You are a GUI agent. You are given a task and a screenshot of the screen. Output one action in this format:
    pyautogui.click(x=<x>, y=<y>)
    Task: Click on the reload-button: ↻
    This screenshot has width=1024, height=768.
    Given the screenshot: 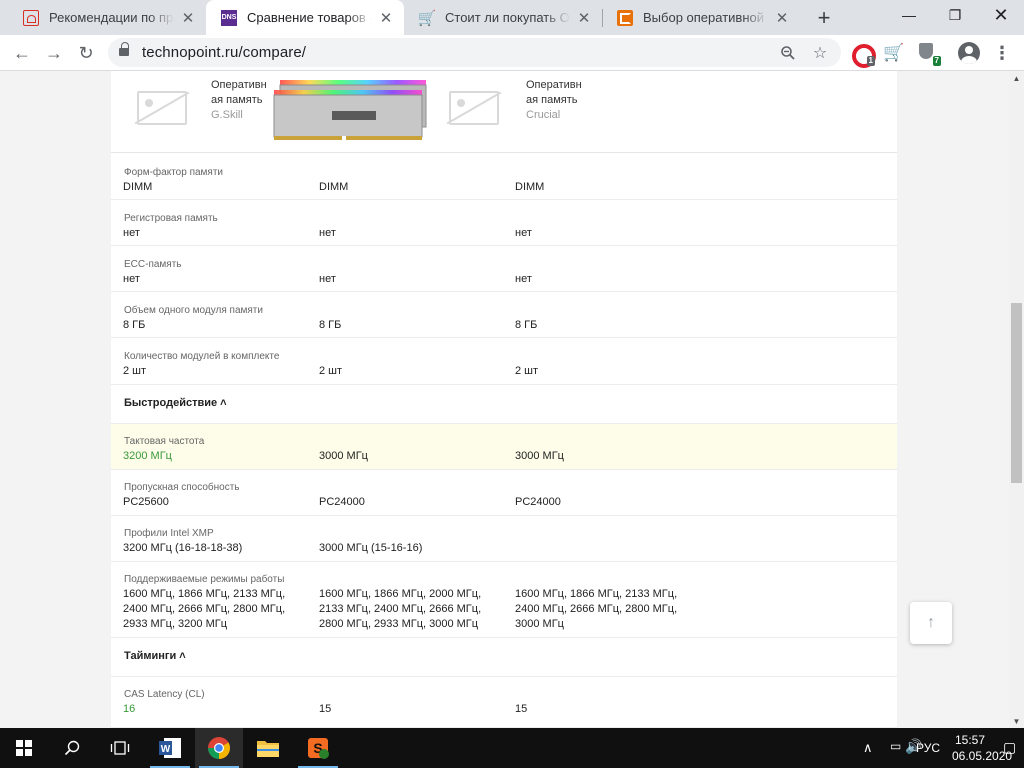 What is the action you would take?
    pyautogui.click(x=86, y=53)
    